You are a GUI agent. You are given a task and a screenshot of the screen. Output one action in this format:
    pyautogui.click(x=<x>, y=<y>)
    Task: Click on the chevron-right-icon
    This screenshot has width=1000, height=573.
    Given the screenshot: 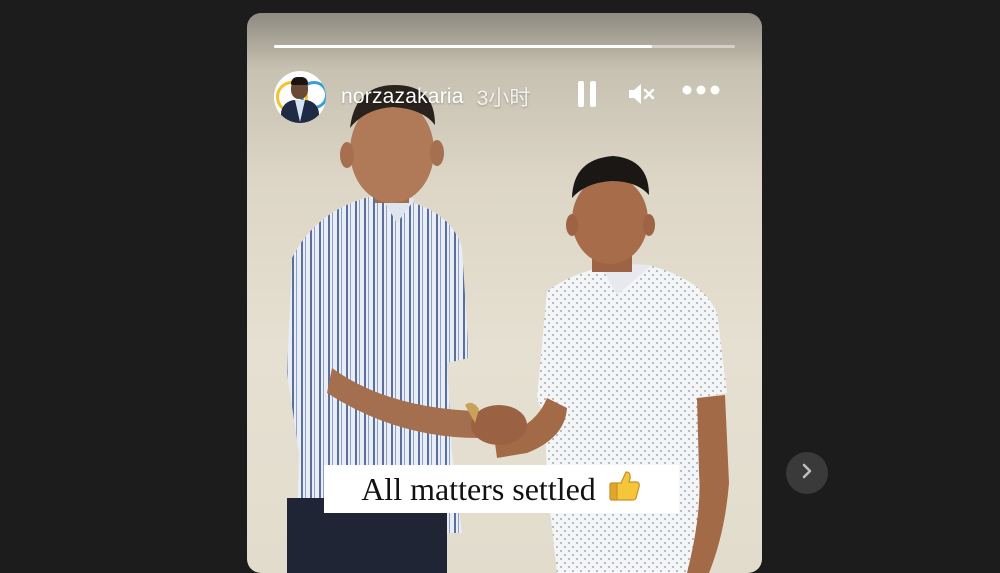 What is the action you would take?
    pyautogui.click(x=807, y=473)
    